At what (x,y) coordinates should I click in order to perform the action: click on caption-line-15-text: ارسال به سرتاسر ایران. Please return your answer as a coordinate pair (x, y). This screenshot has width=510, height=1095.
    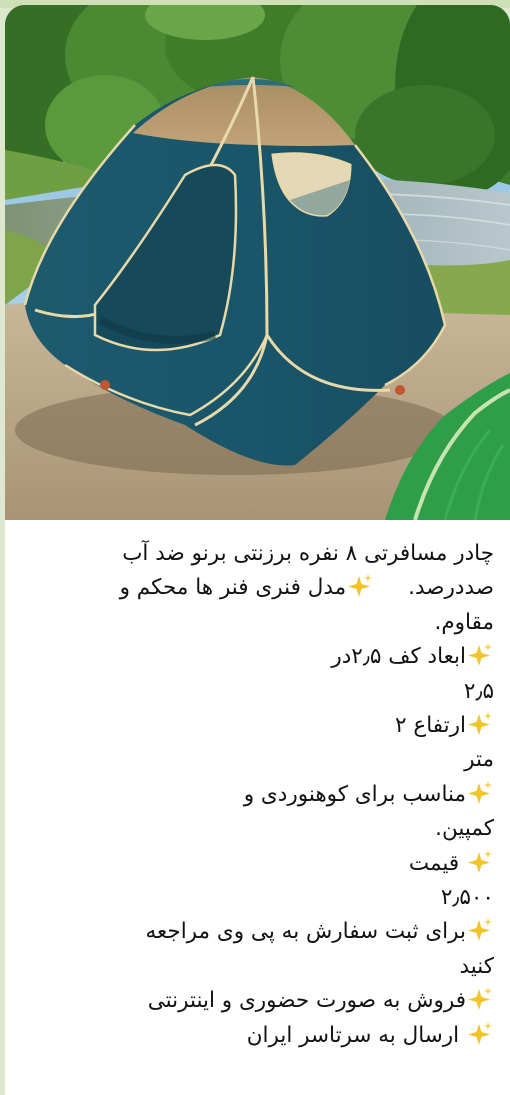
    Looking at the image, I should click on (353, 1035).